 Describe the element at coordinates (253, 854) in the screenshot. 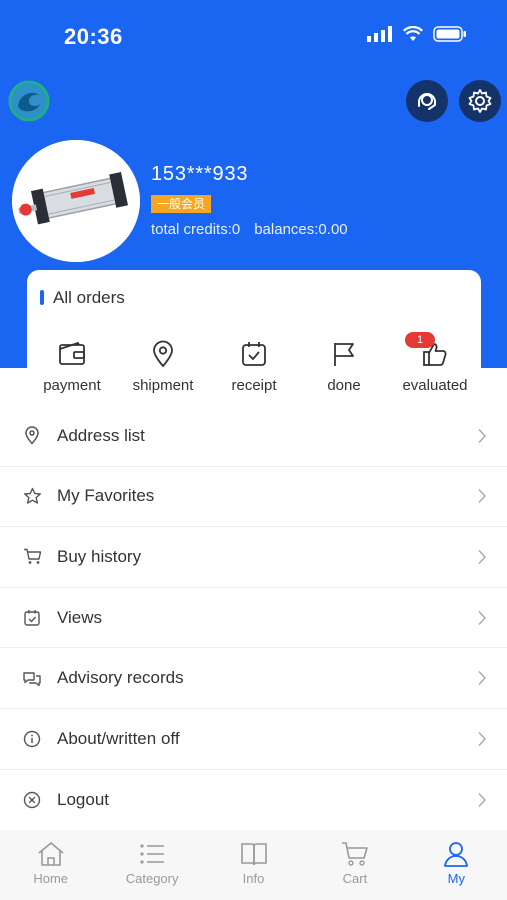

I see `book-icon` at that location.